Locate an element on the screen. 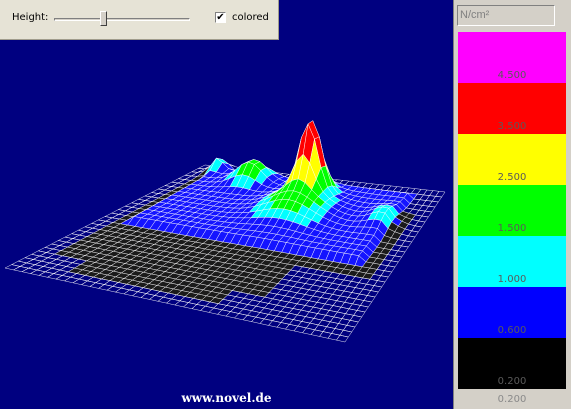 The image size is (571, 409). legend-band-0: 4.500 is located at coordinates (512, 57).